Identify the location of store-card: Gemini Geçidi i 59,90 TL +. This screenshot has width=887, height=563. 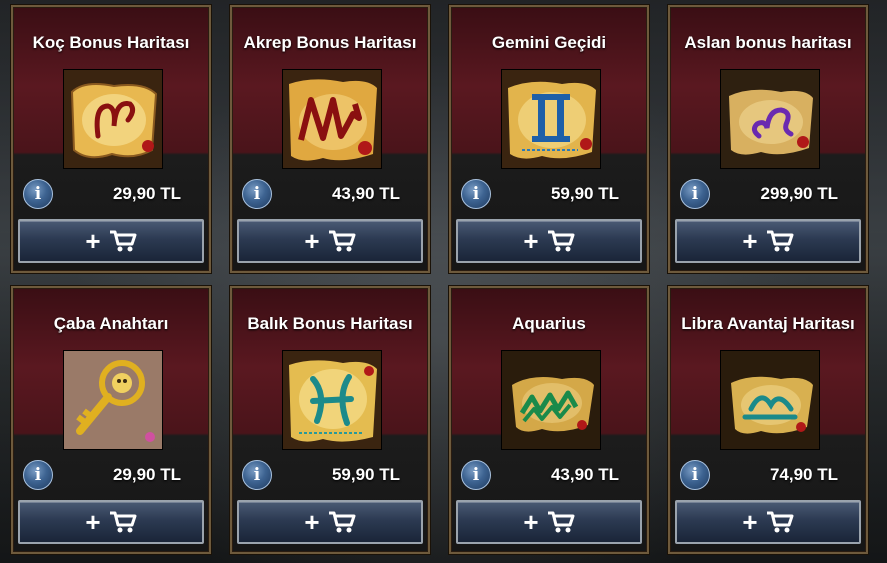
(549, 139).